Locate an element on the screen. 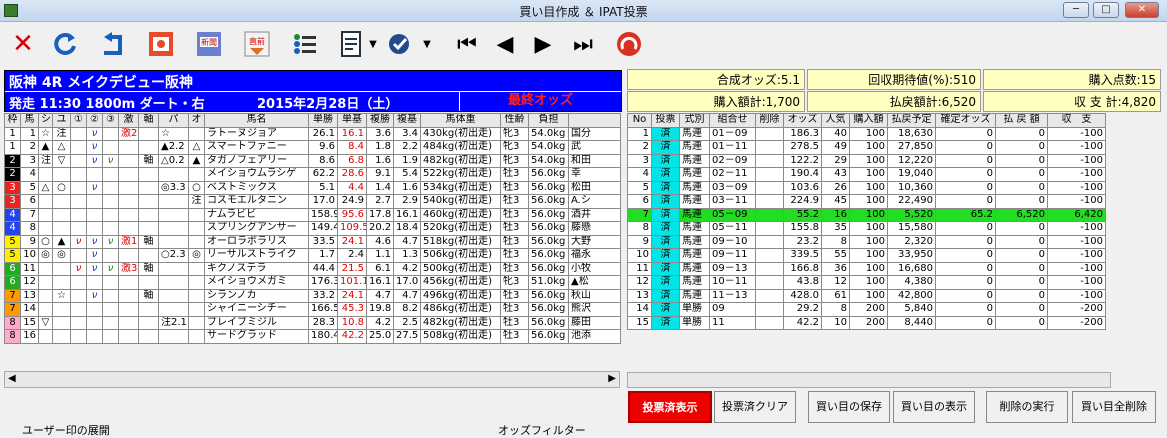 The image size is (1167, 438). horse-col-header: 単勝 is located at coordinates (323, 120).